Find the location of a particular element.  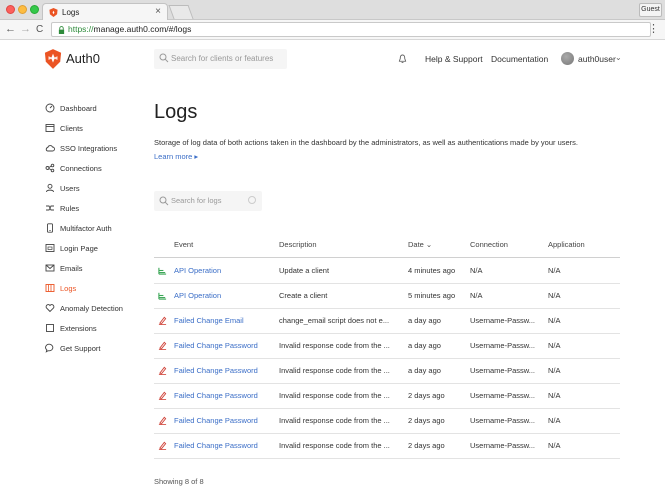

help-support-link: Help & Support is located at coordinates (454, 59).